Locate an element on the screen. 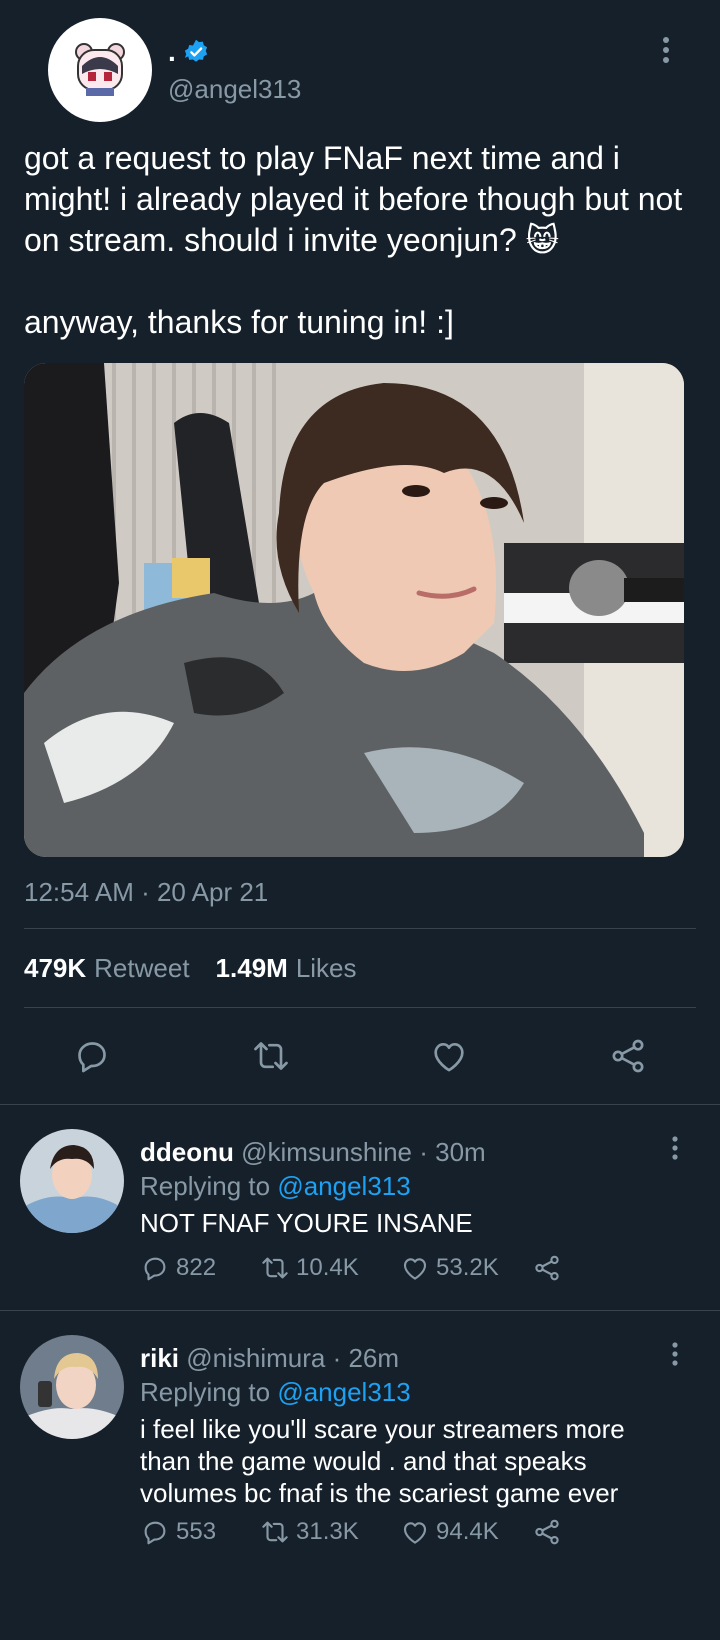 This screenshot has height=1640, width=720. author-display-name: . is located at coordinates (189, 52).